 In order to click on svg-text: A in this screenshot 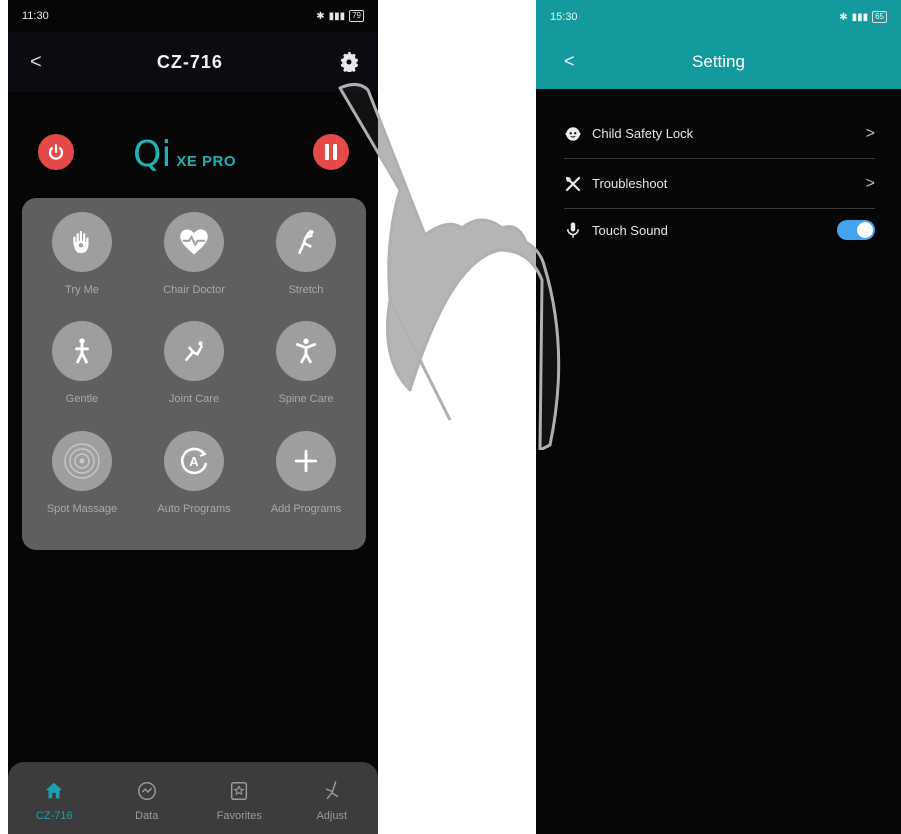, I will do `click(194, 461)`.